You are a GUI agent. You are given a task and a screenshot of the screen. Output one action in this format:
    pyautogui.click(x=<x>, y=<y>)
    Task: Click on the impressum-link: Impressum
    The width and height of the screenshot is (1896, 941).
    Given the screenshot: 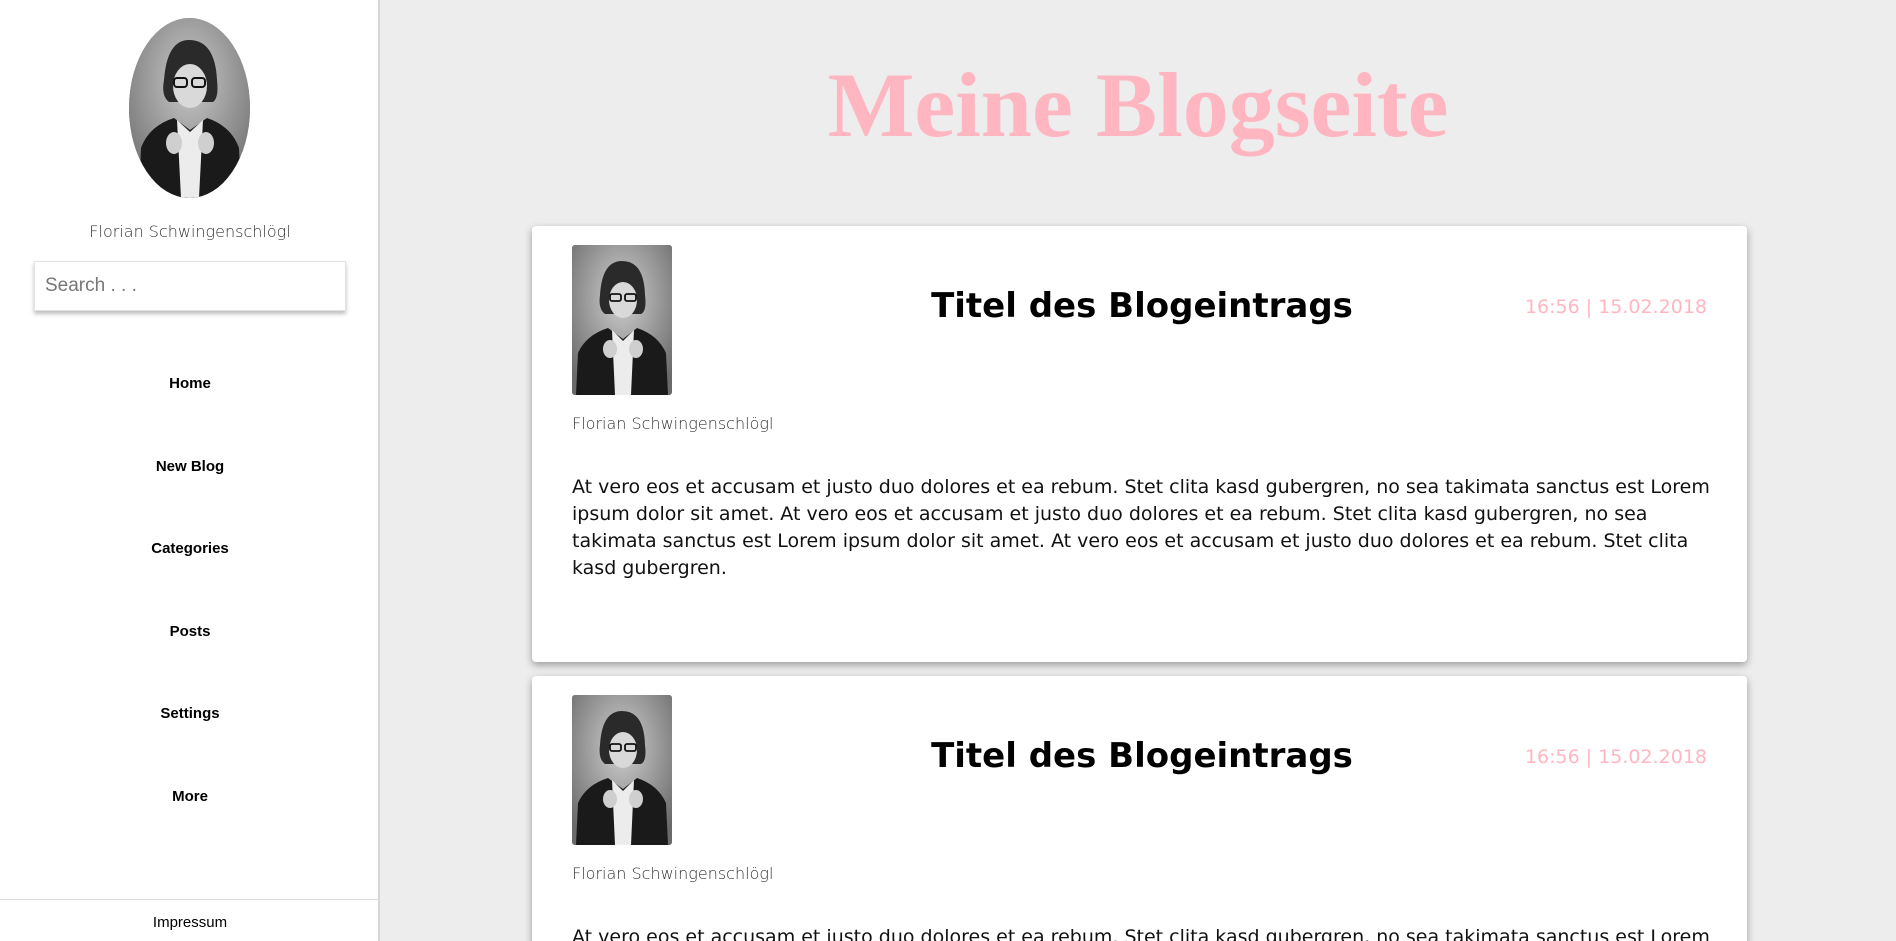 What is the action you would take?
    pyautogui.click(x=190, y=920)
    